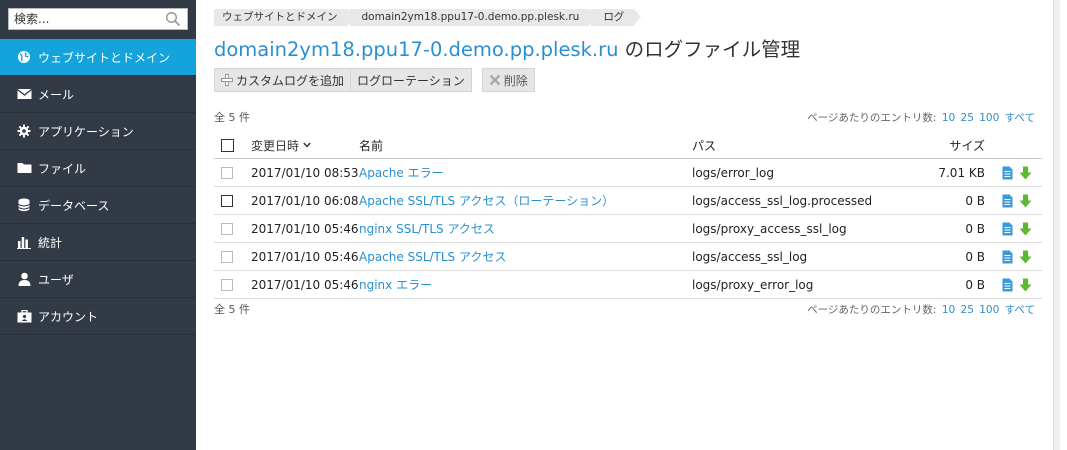  I want to click on vertical-scrollbar, so click(1056, 225).